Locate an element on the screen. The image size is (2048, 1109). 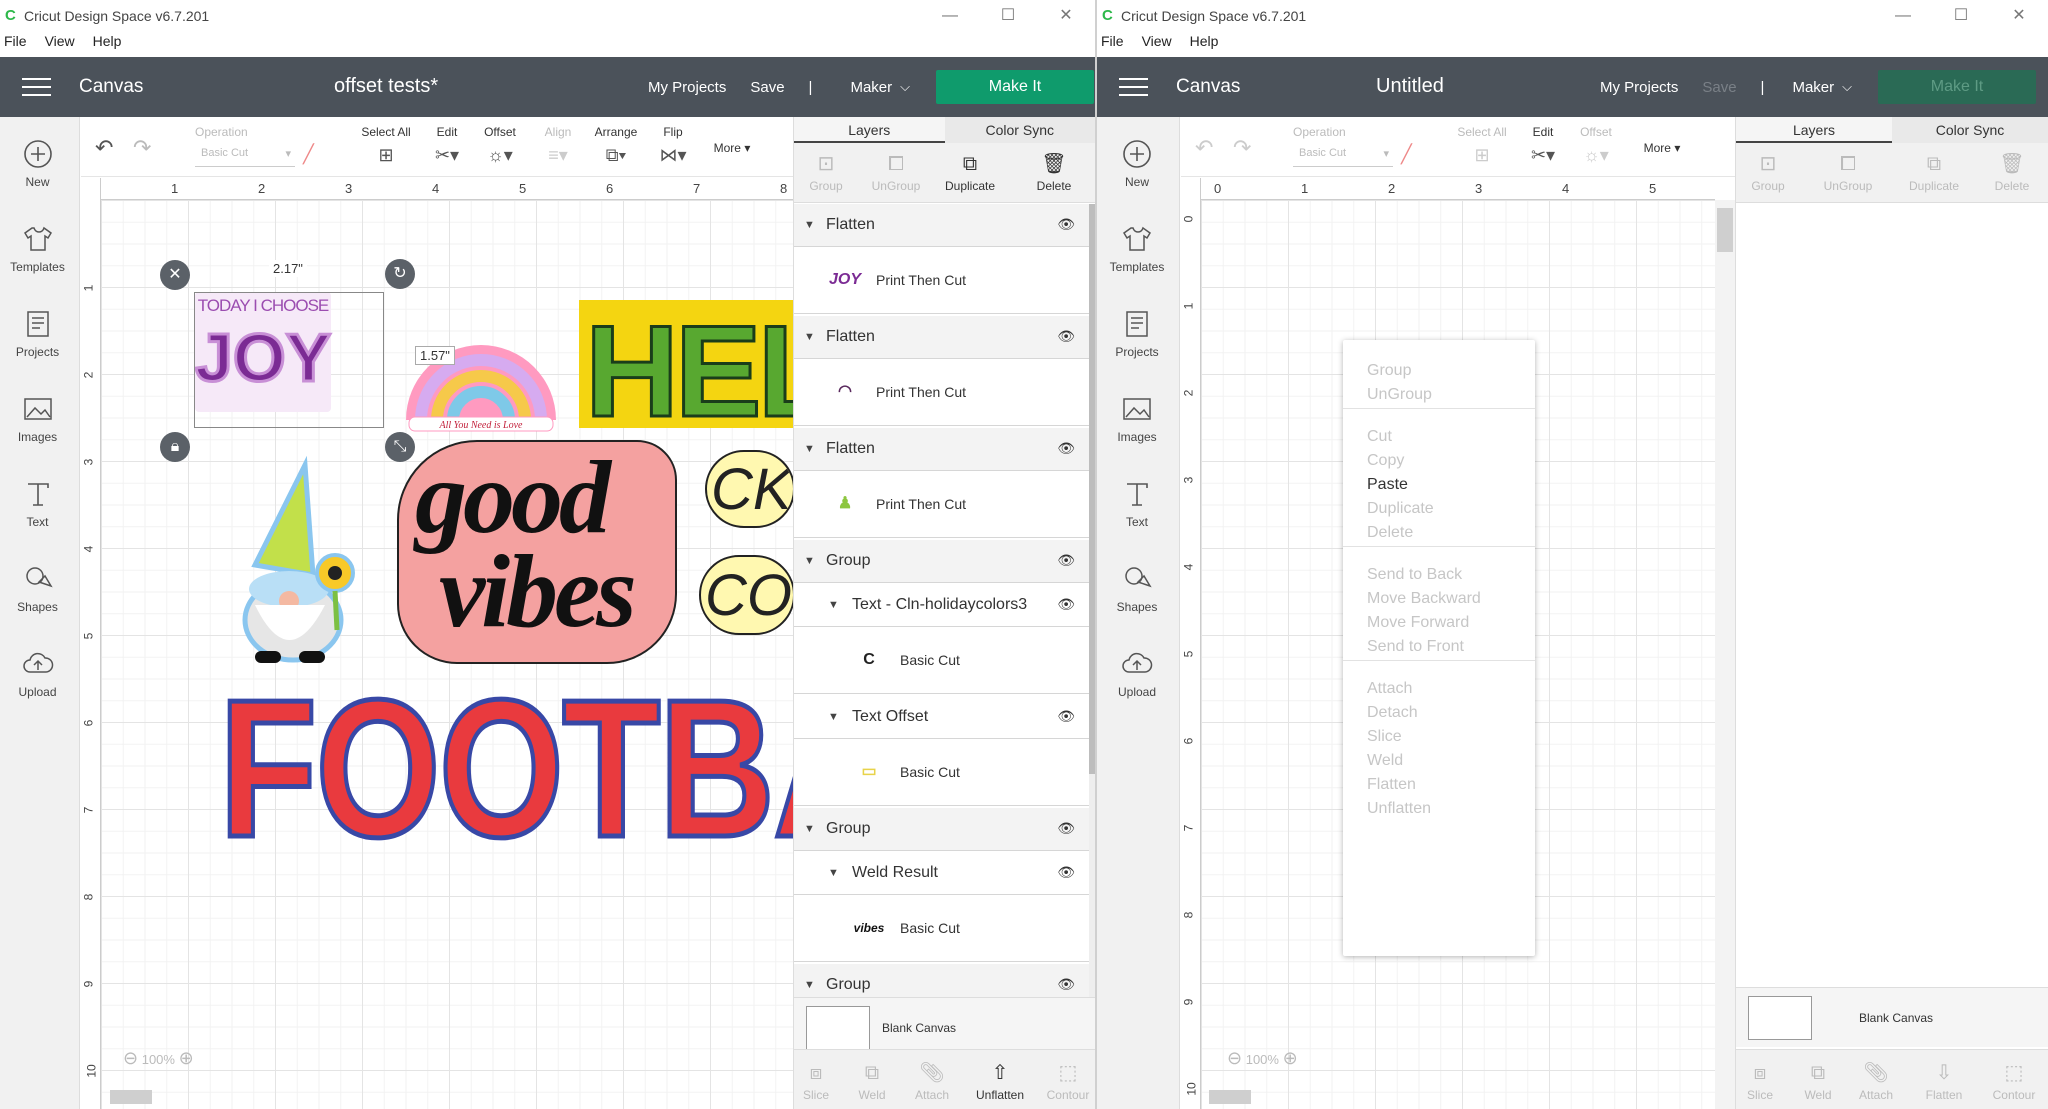
gnome-design is located at coordinates (300, 561).